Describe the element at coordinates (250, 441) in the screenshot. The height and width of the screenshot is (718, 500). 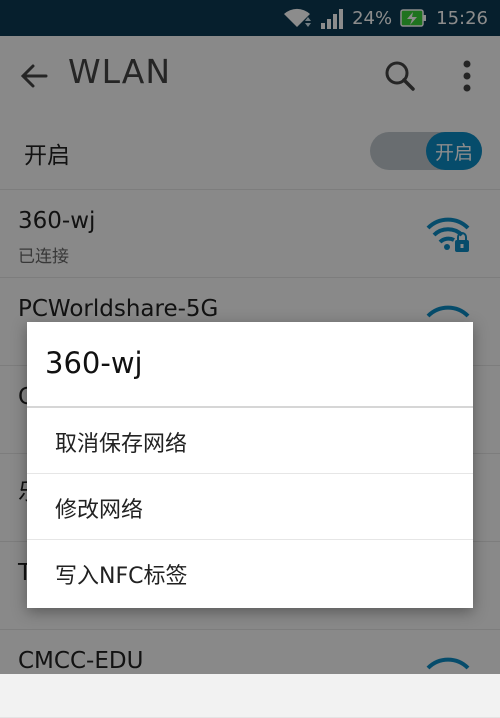
I see `forget-network-option: 取消保存网络` at that location.